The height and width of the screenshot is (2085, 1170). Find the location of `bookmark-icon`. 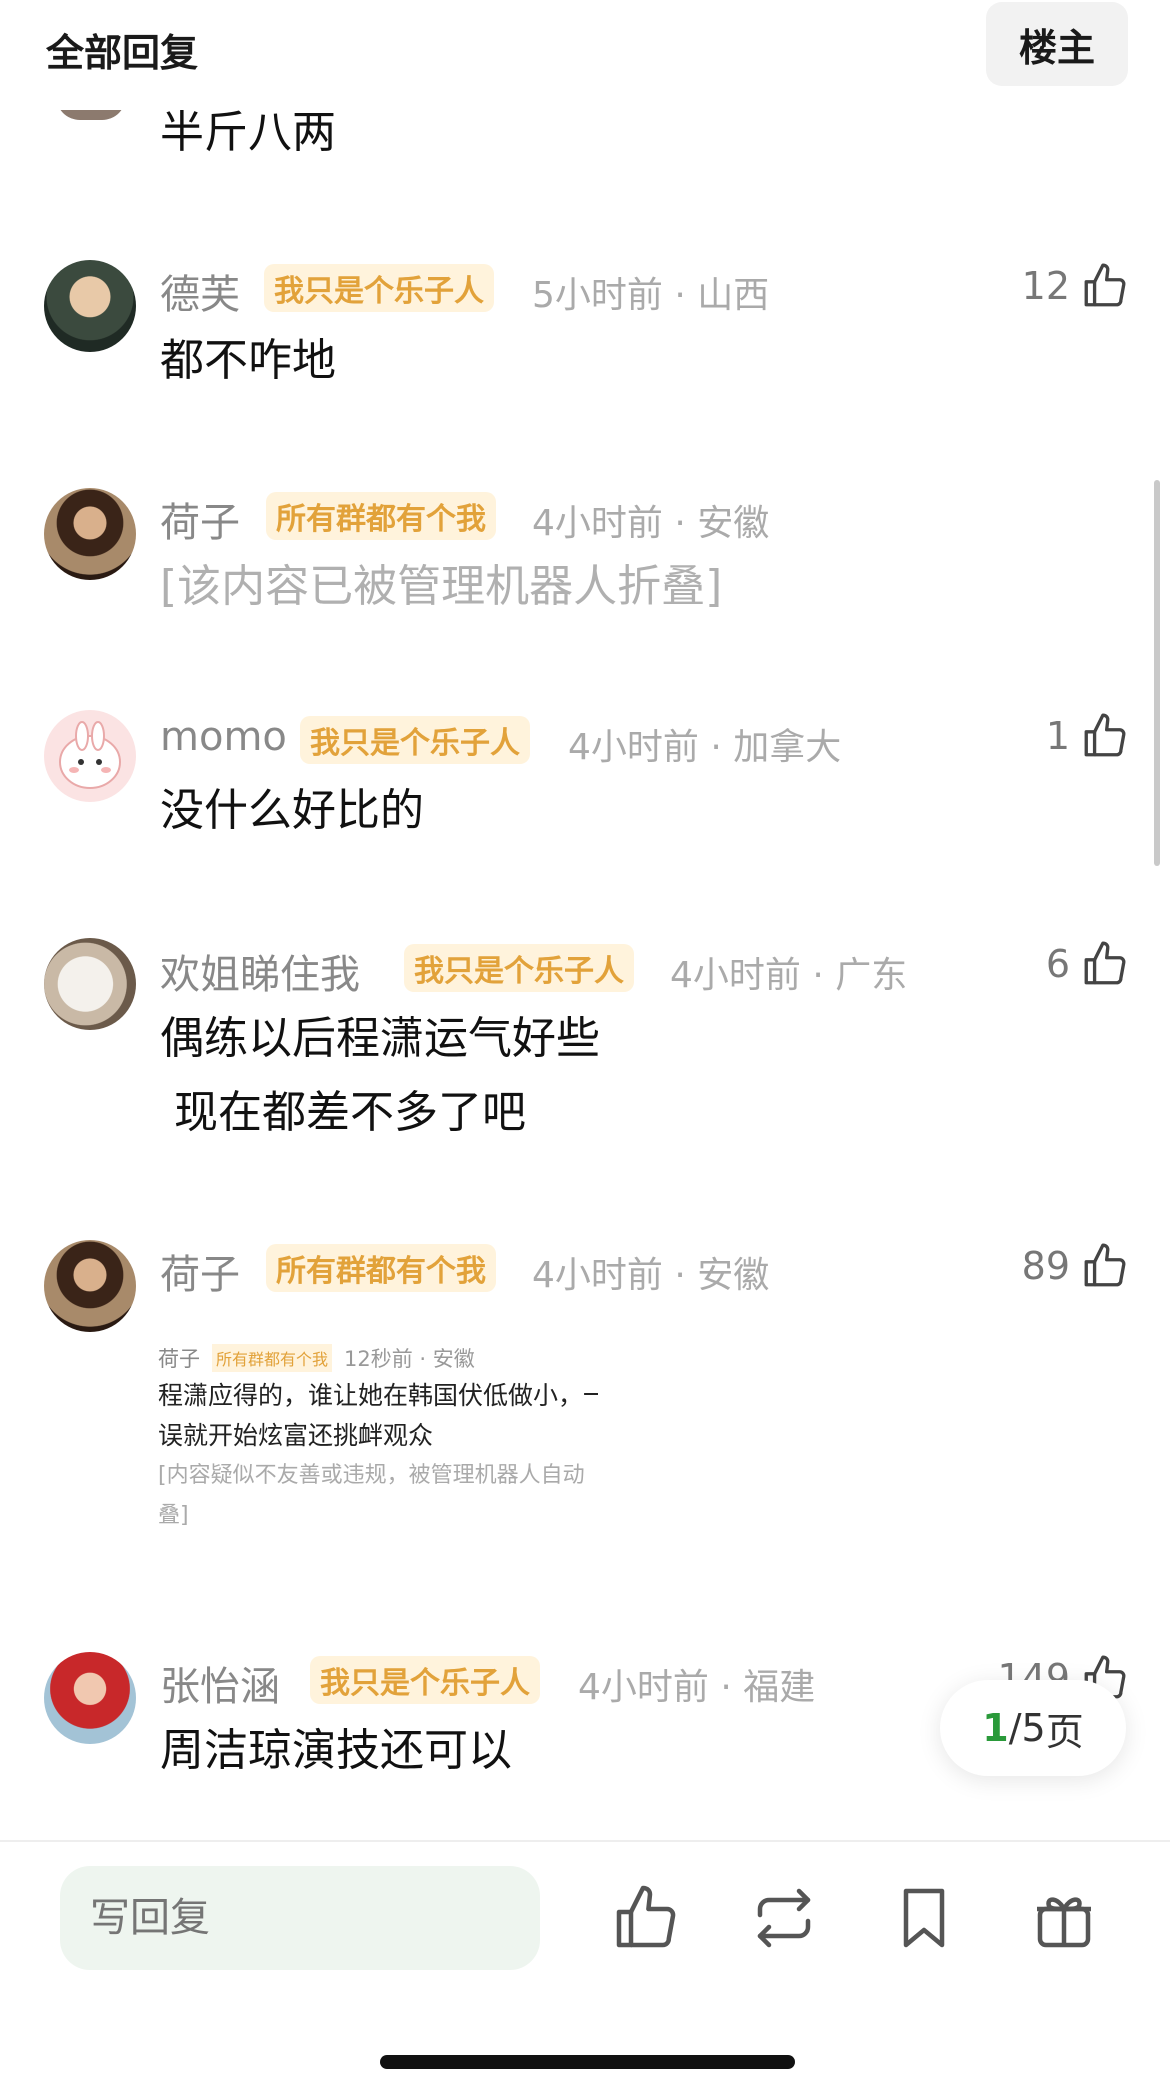

bookmark-icon is located at coordinates (924, 1918).